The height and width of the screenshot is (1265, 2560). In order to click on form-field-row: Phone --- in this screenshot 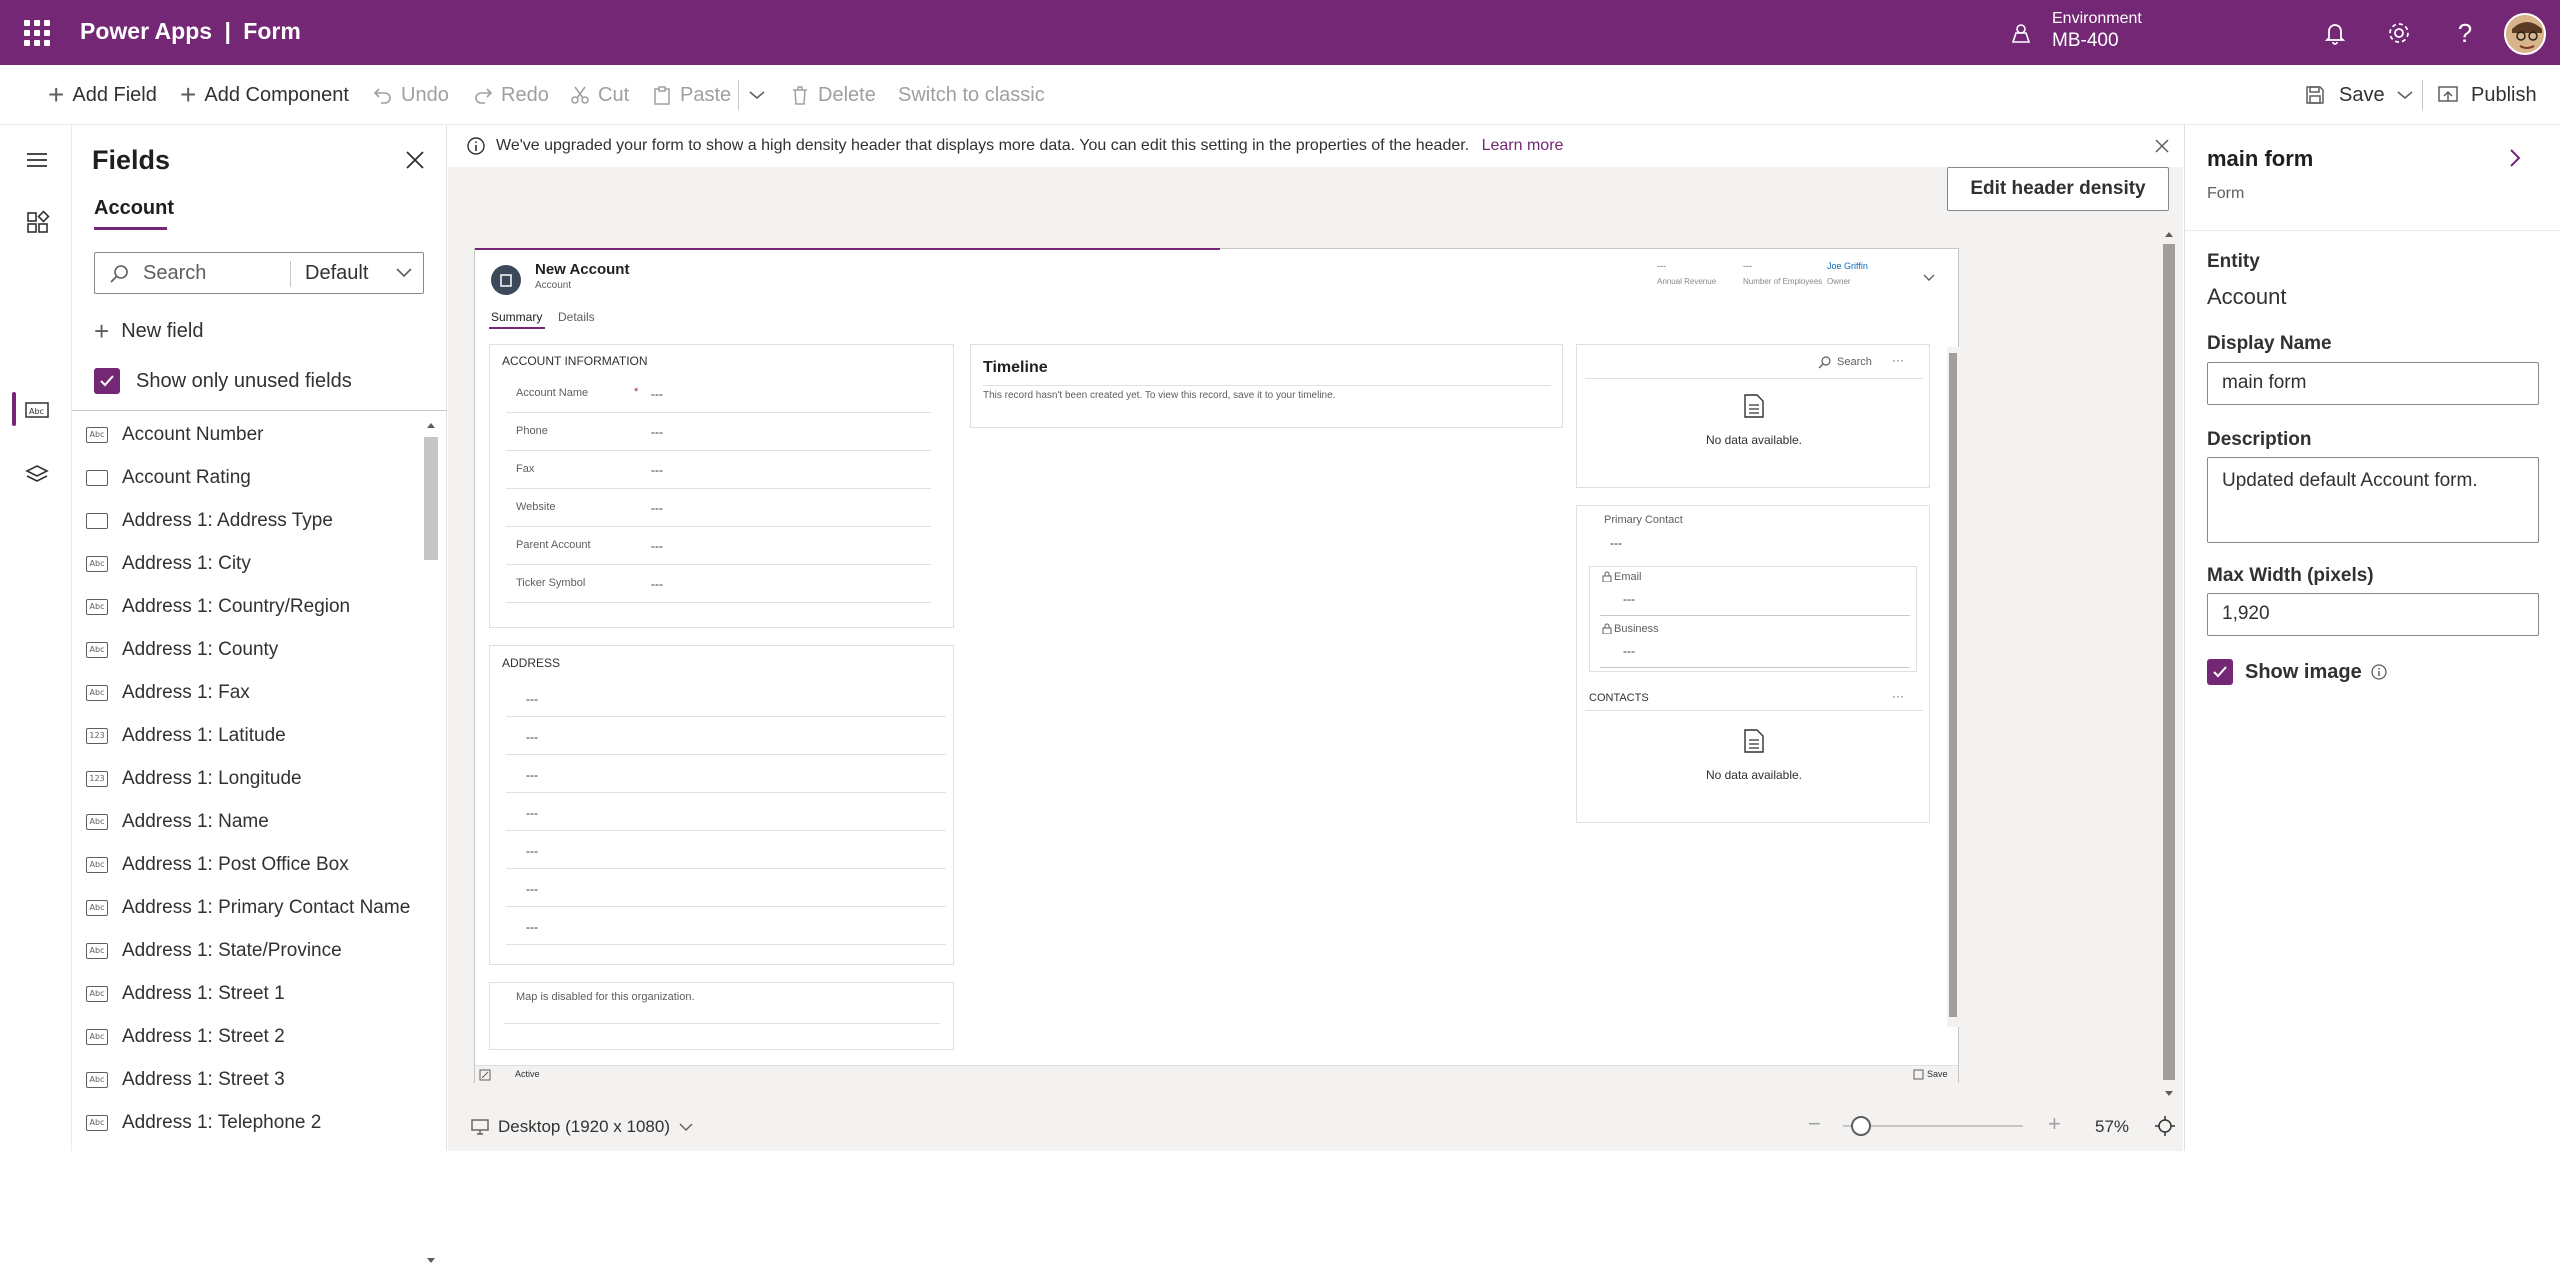, I will do `click(718, 433)`.